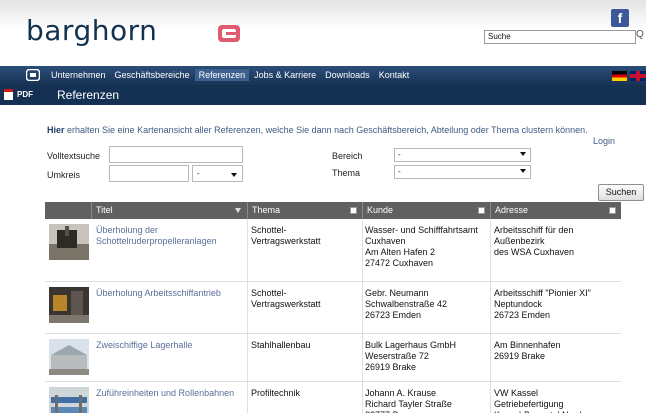 The width and height of the screenshot is (646, 413). What do you see at coordinates (25, 94) in the screenshot?
I see `pdf-link: PDF` at bounding box center [25, 94].